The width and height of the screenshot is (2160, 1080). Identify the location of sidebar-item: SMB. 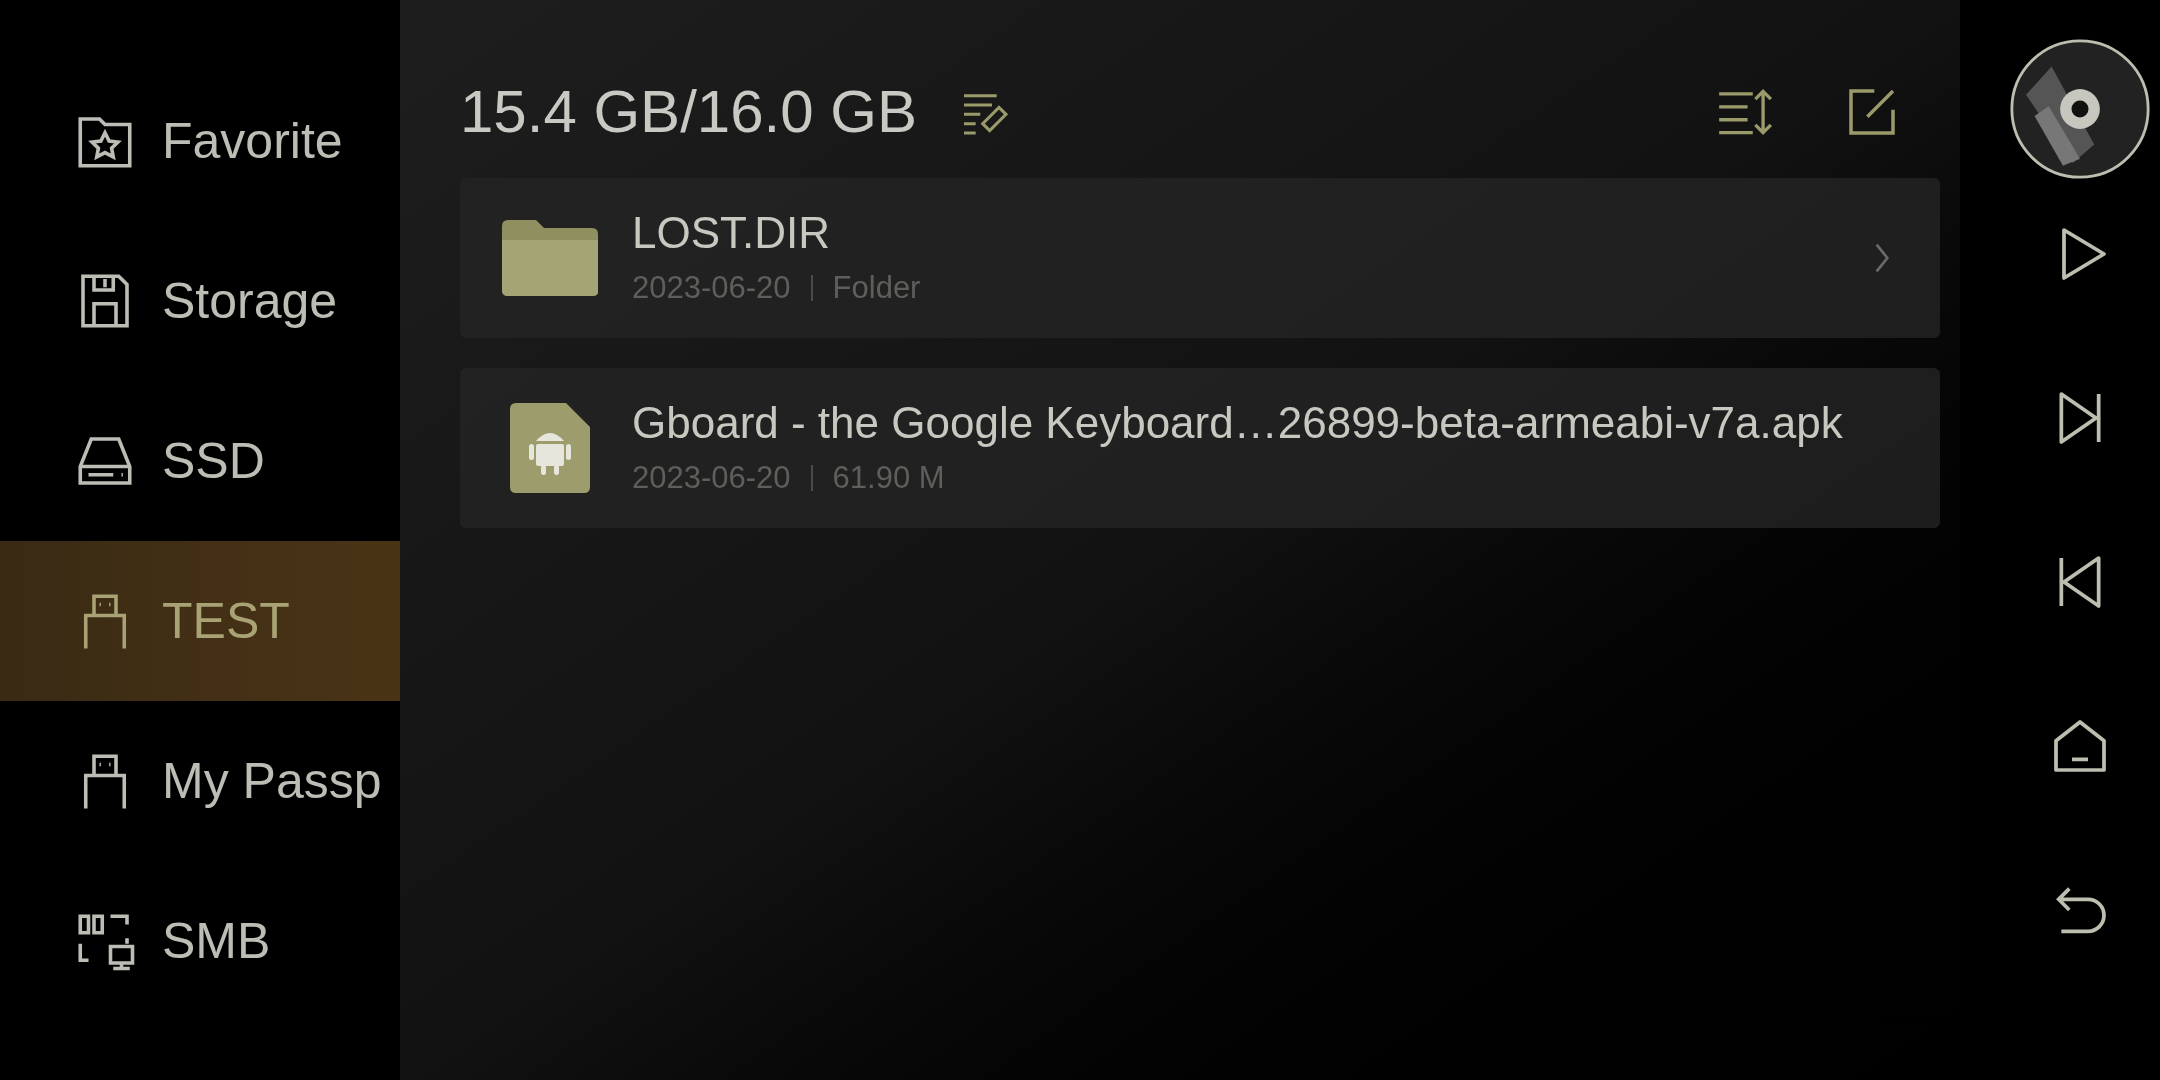
(200, 941).